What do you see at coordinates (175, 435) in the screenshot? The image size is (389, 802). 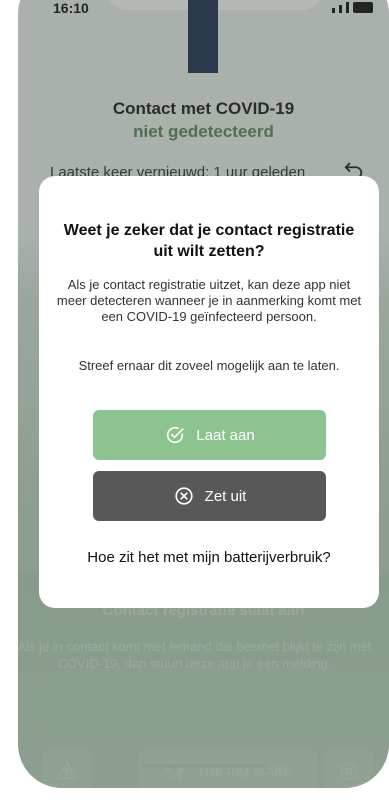 I see `check-circle-icon` at bounding box center [175, 435].